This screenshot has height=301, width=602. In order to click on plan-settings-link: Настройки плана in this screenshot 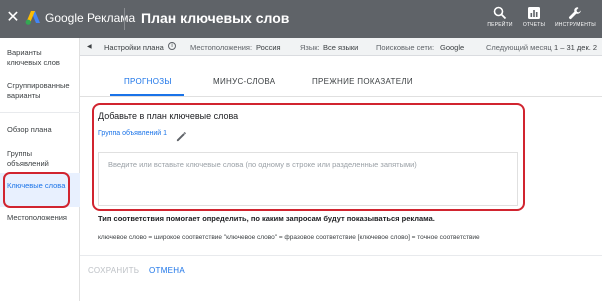, I will do `click(134, 47)`.